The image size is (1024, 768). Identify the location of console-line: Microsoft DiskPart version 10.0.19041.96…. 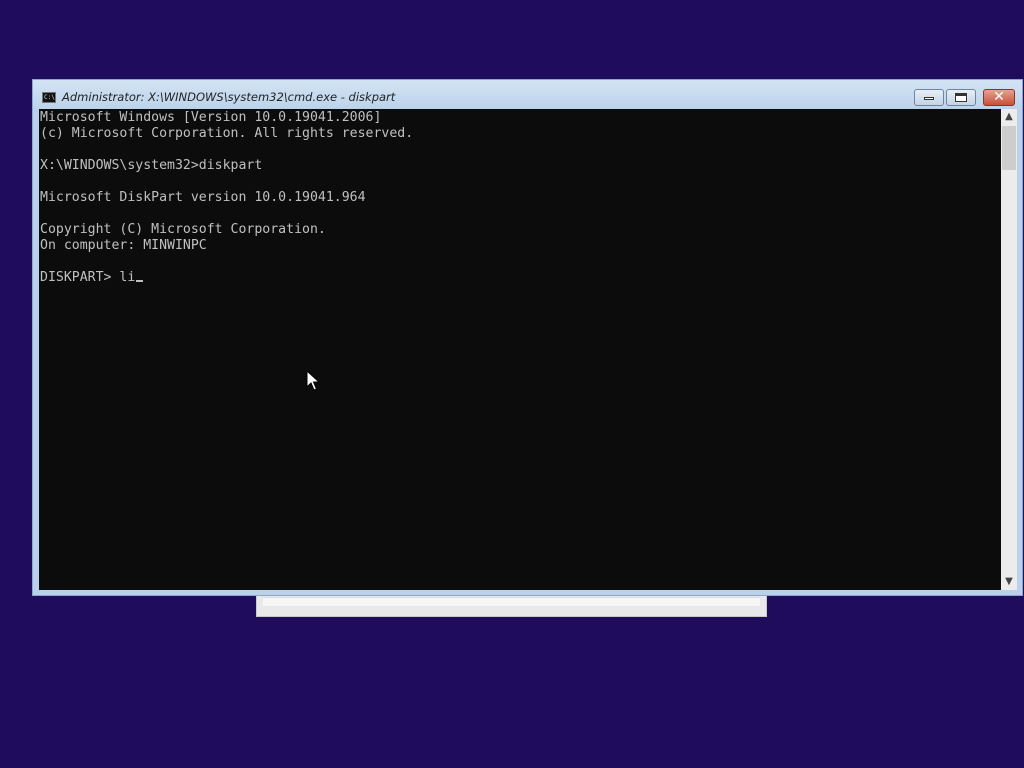
(203, 197).